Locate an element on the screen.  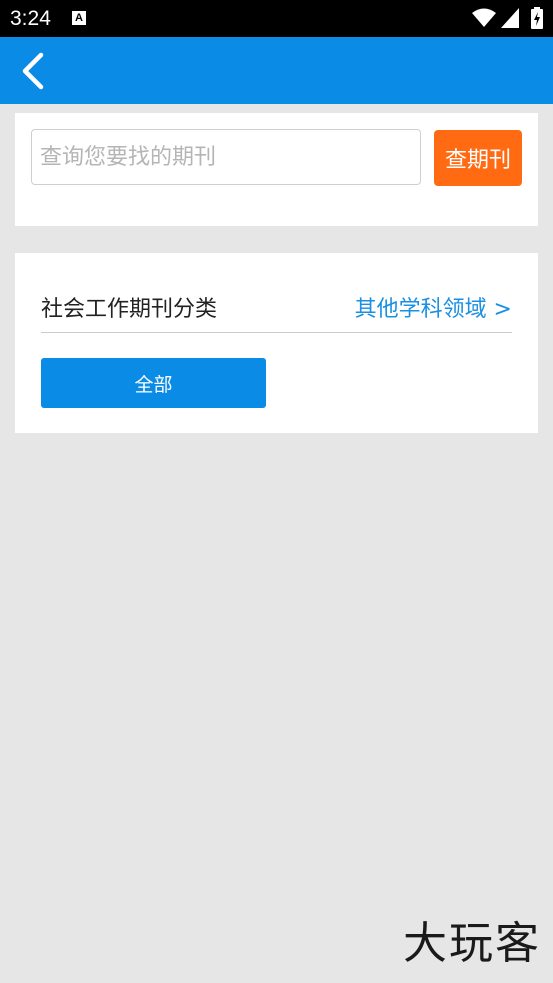
watermark-logo: 大玩客 is located at coordinates (472, 943).